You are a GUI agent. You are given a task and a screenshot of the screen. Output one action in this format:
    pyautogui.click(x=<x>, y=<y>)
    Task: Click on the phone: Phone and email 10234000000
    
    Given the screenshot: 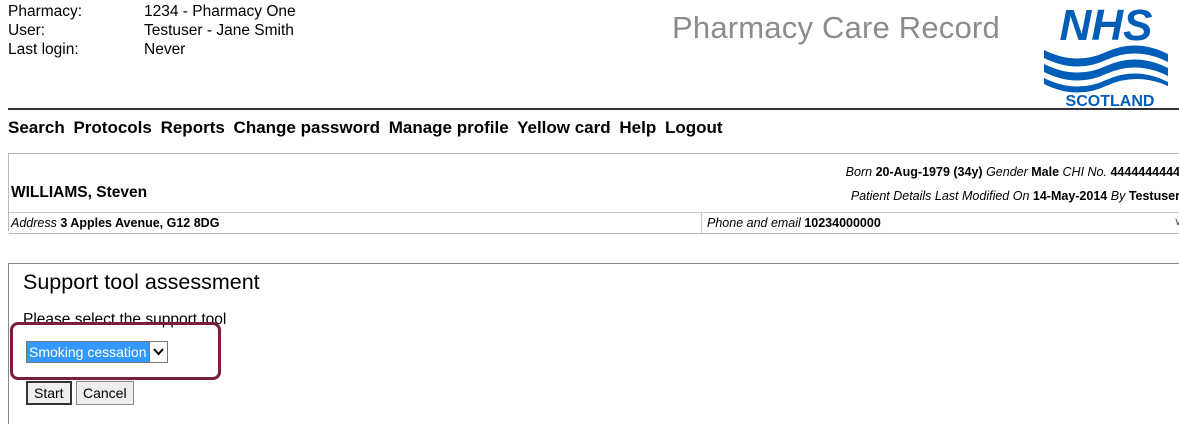 What is the action you would take?
    pyautogui.click(x=794, y=223)
    